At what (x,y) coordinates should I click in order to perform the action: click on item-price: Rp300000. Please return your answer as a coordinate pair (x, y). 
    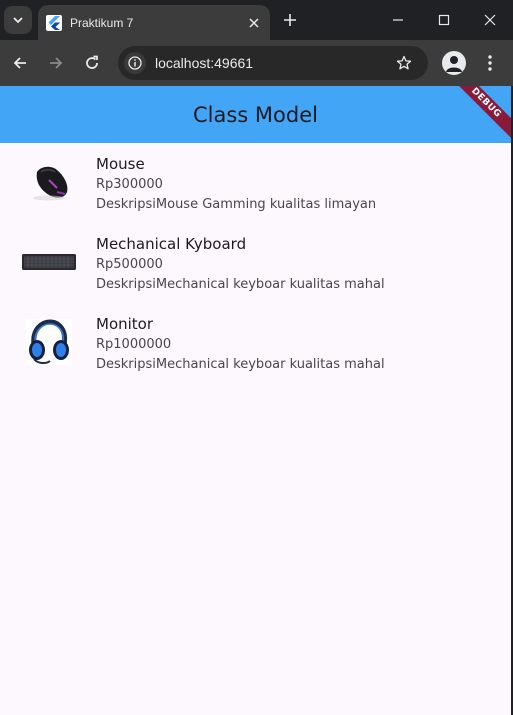
    Looking at the image, I should click on (129, 184).